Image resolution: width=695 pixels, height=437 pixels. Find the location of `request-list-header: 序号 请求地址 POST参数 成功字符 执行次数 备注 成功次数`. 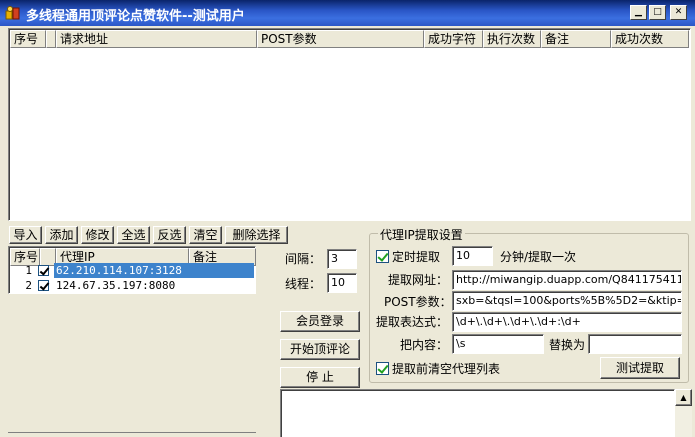

request-list-header: 序号 请求地址 POST参数 成功字符 执行次数 备注 成功次数 is located at coordinates (349, 39).